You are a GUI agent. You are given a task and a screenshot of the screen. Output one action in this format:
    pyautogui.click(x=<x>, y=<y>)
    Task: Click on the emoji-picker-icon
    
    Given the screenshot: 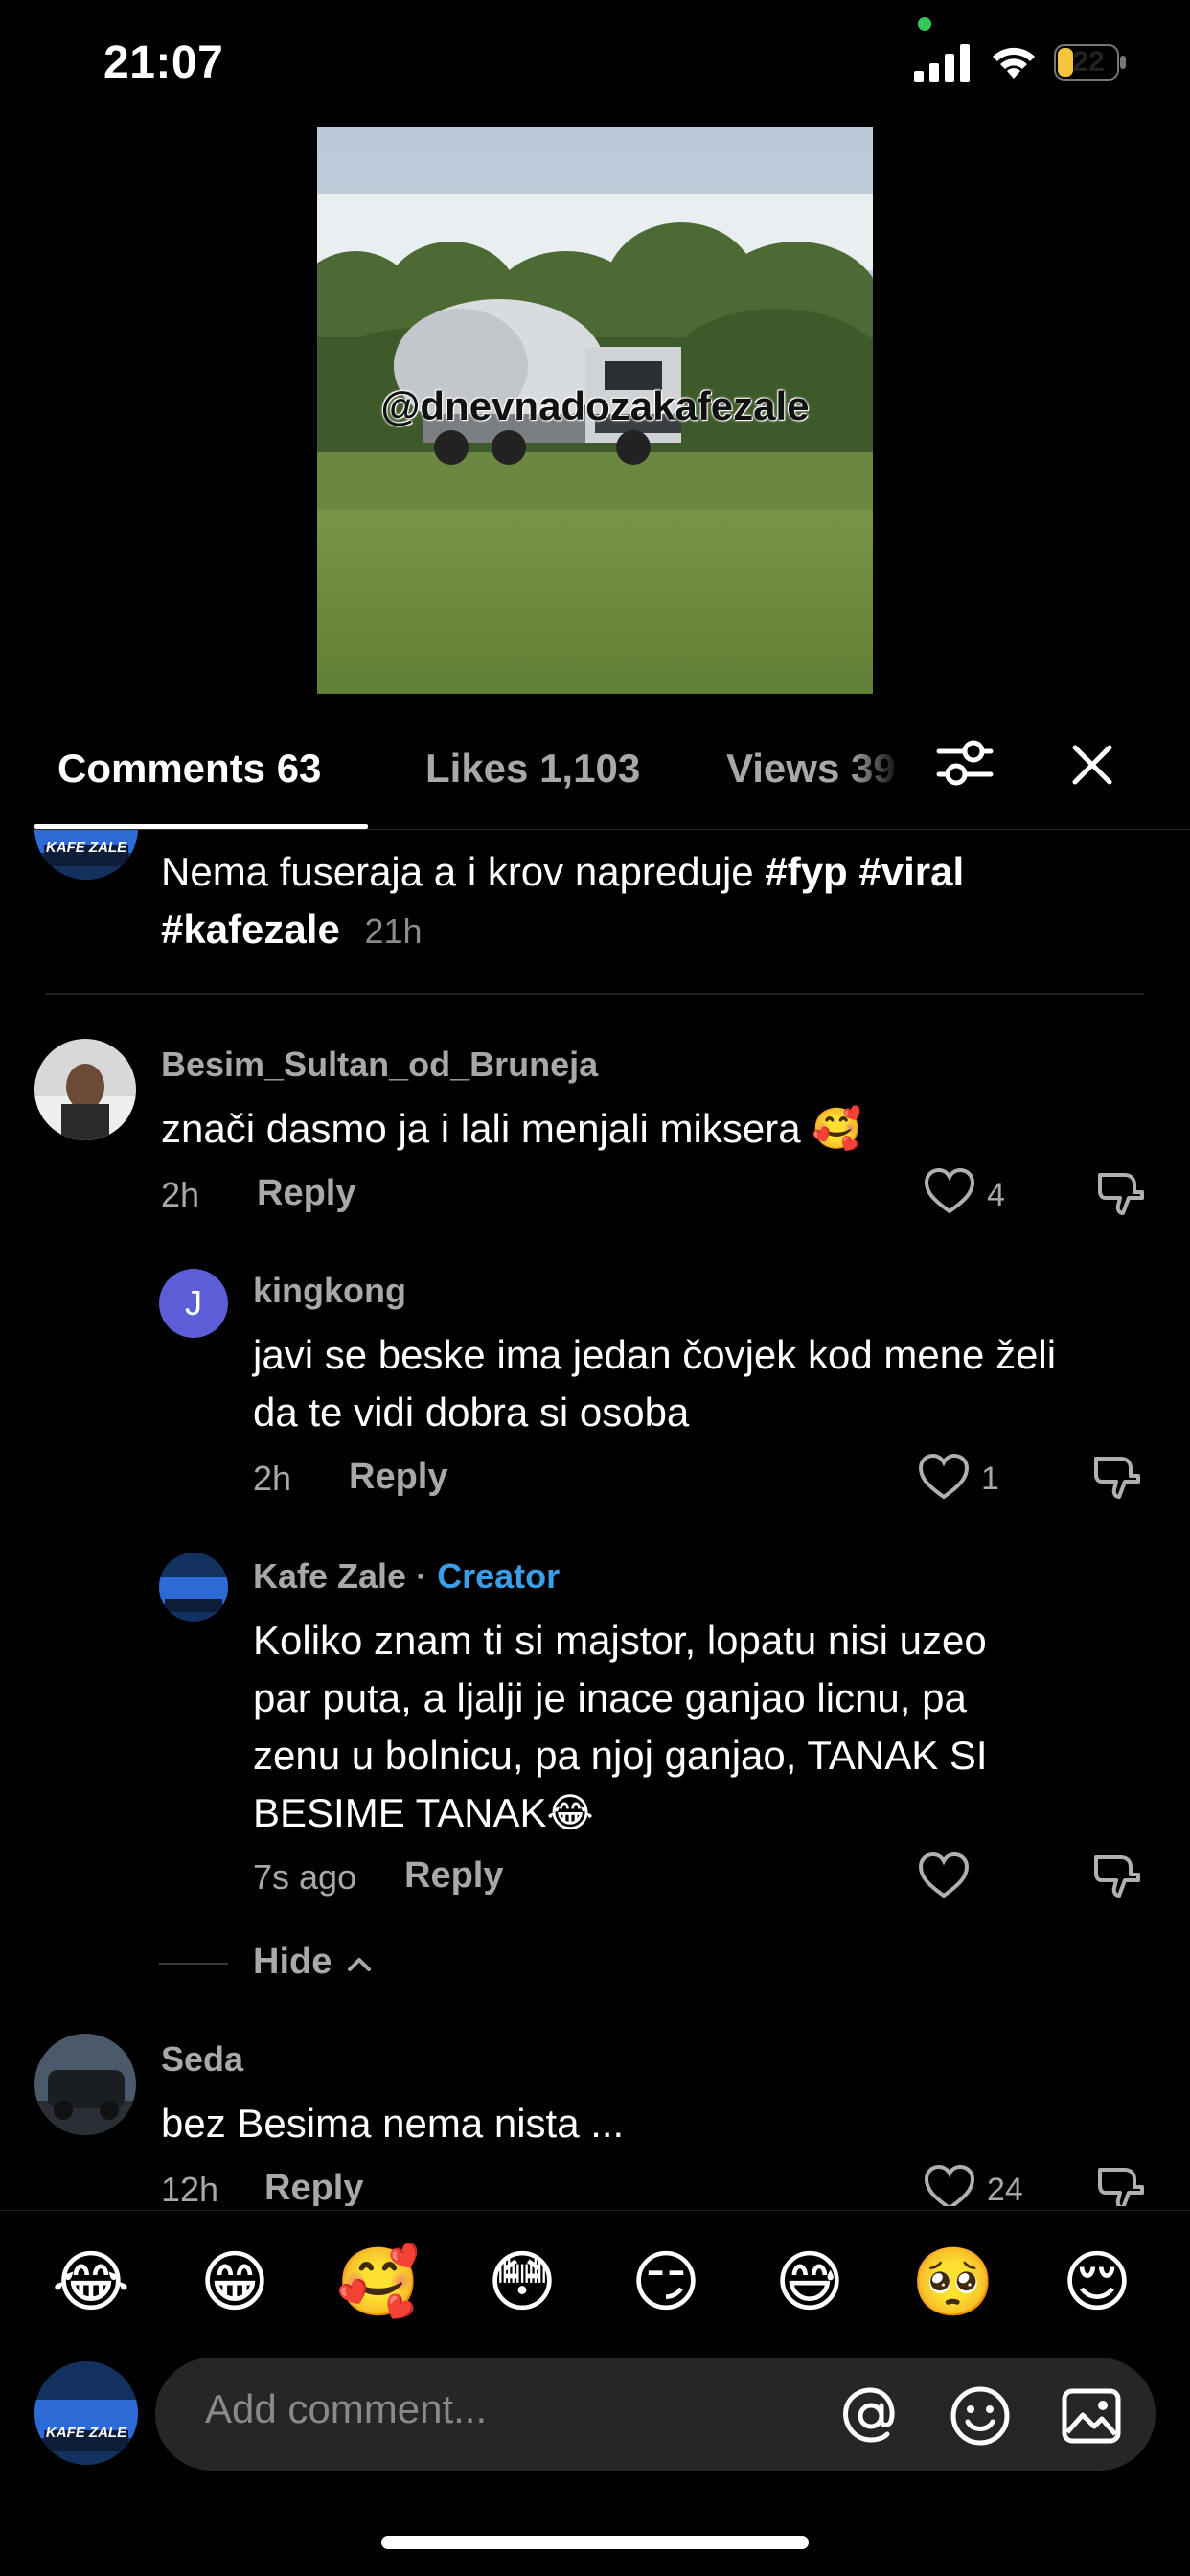 What is the action you would take?
    pyautogui.click(x=981, y=2416)
    